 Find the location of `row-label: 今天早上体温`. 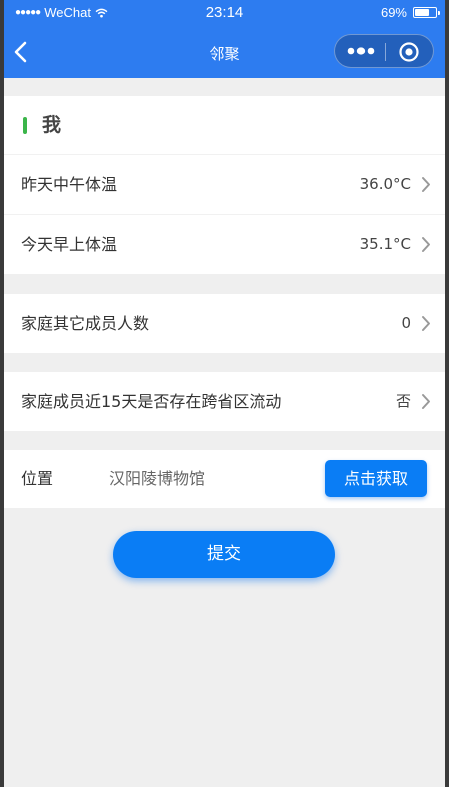

row-label: 今天早上体温 is located at coordinates (69, 244).